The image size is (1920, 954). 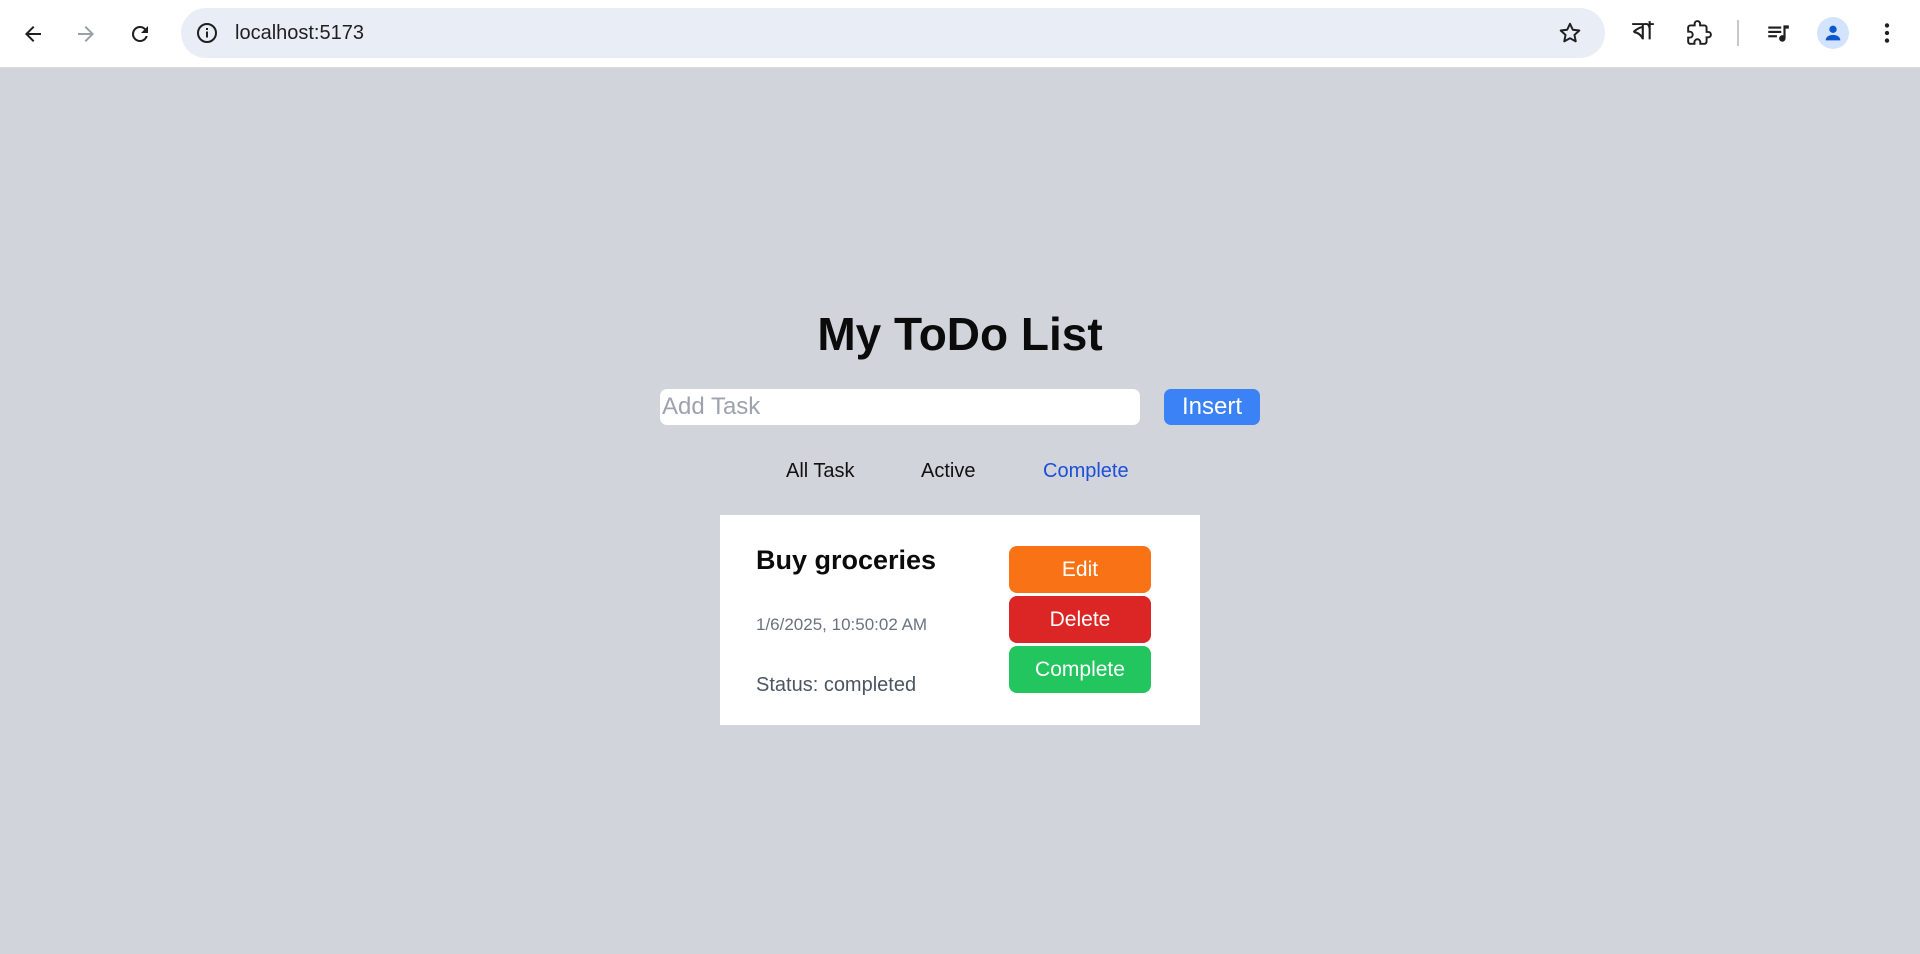 I want to click on reload-icon, so click(x=139, y=33).